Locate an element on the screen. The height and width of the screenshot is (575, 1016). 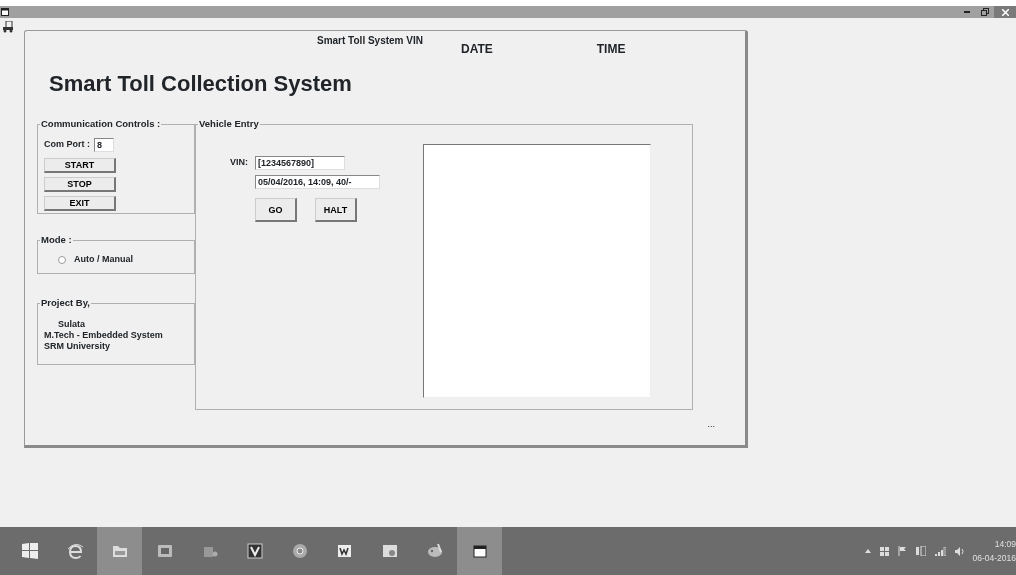
date-label: DATE is located at coordinates (476, 49).